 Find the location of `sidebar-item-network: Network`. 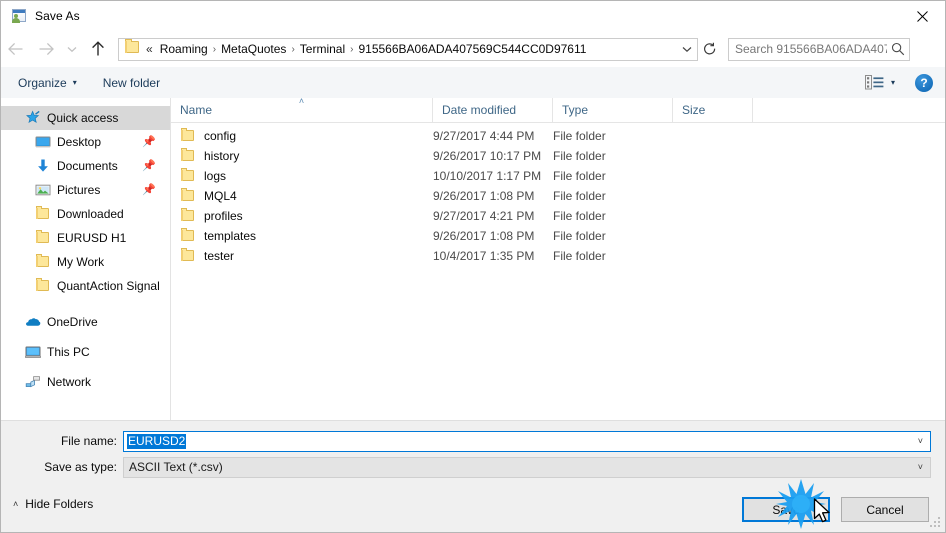

sidebar-item-network: Network is located at coordinates (85, 382).